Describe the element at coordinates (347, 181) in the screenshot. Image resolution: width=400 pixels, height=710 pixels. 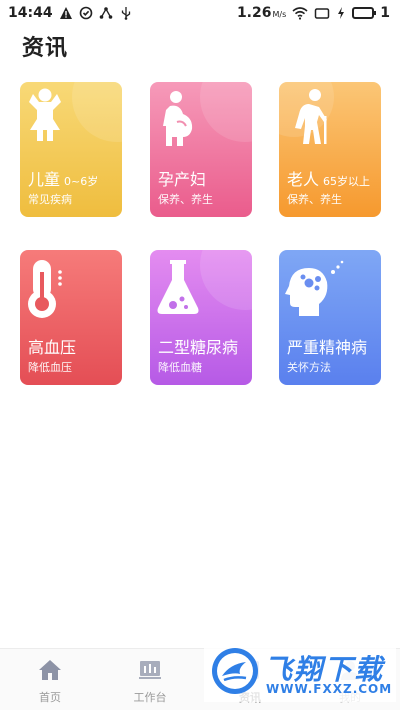
I see `card-subtitle: 65岁以上` at that location.